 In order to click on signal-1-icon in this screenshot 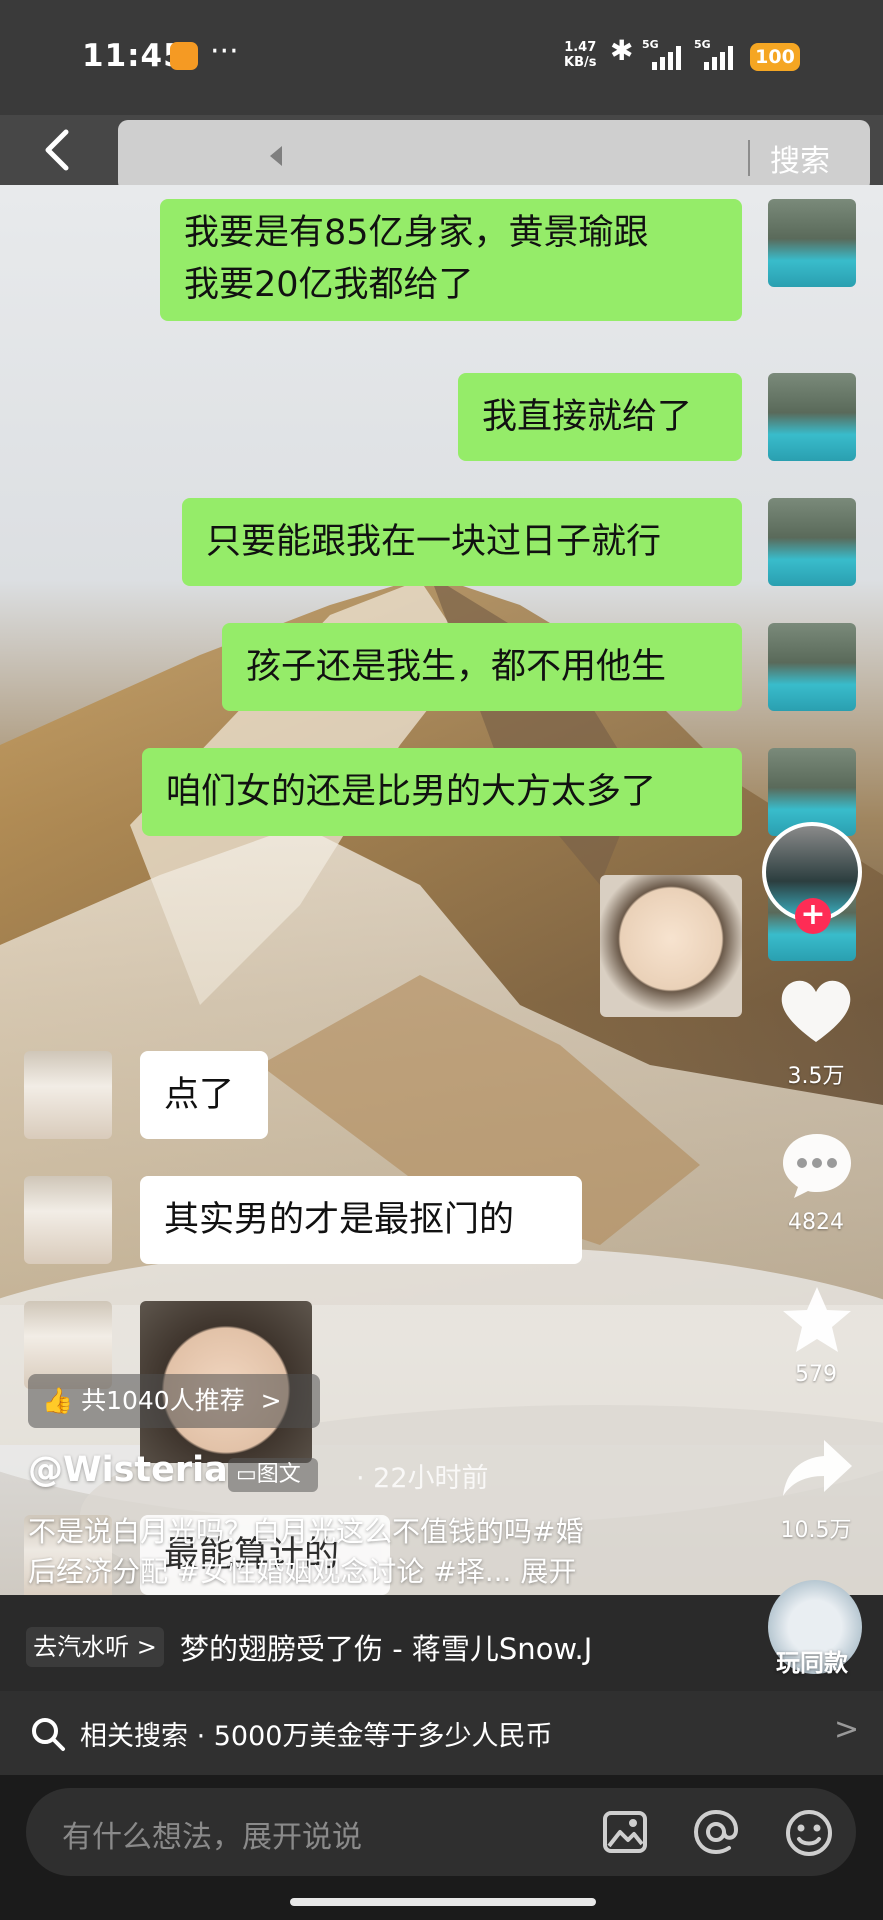, I will do `click(666, 58)`.